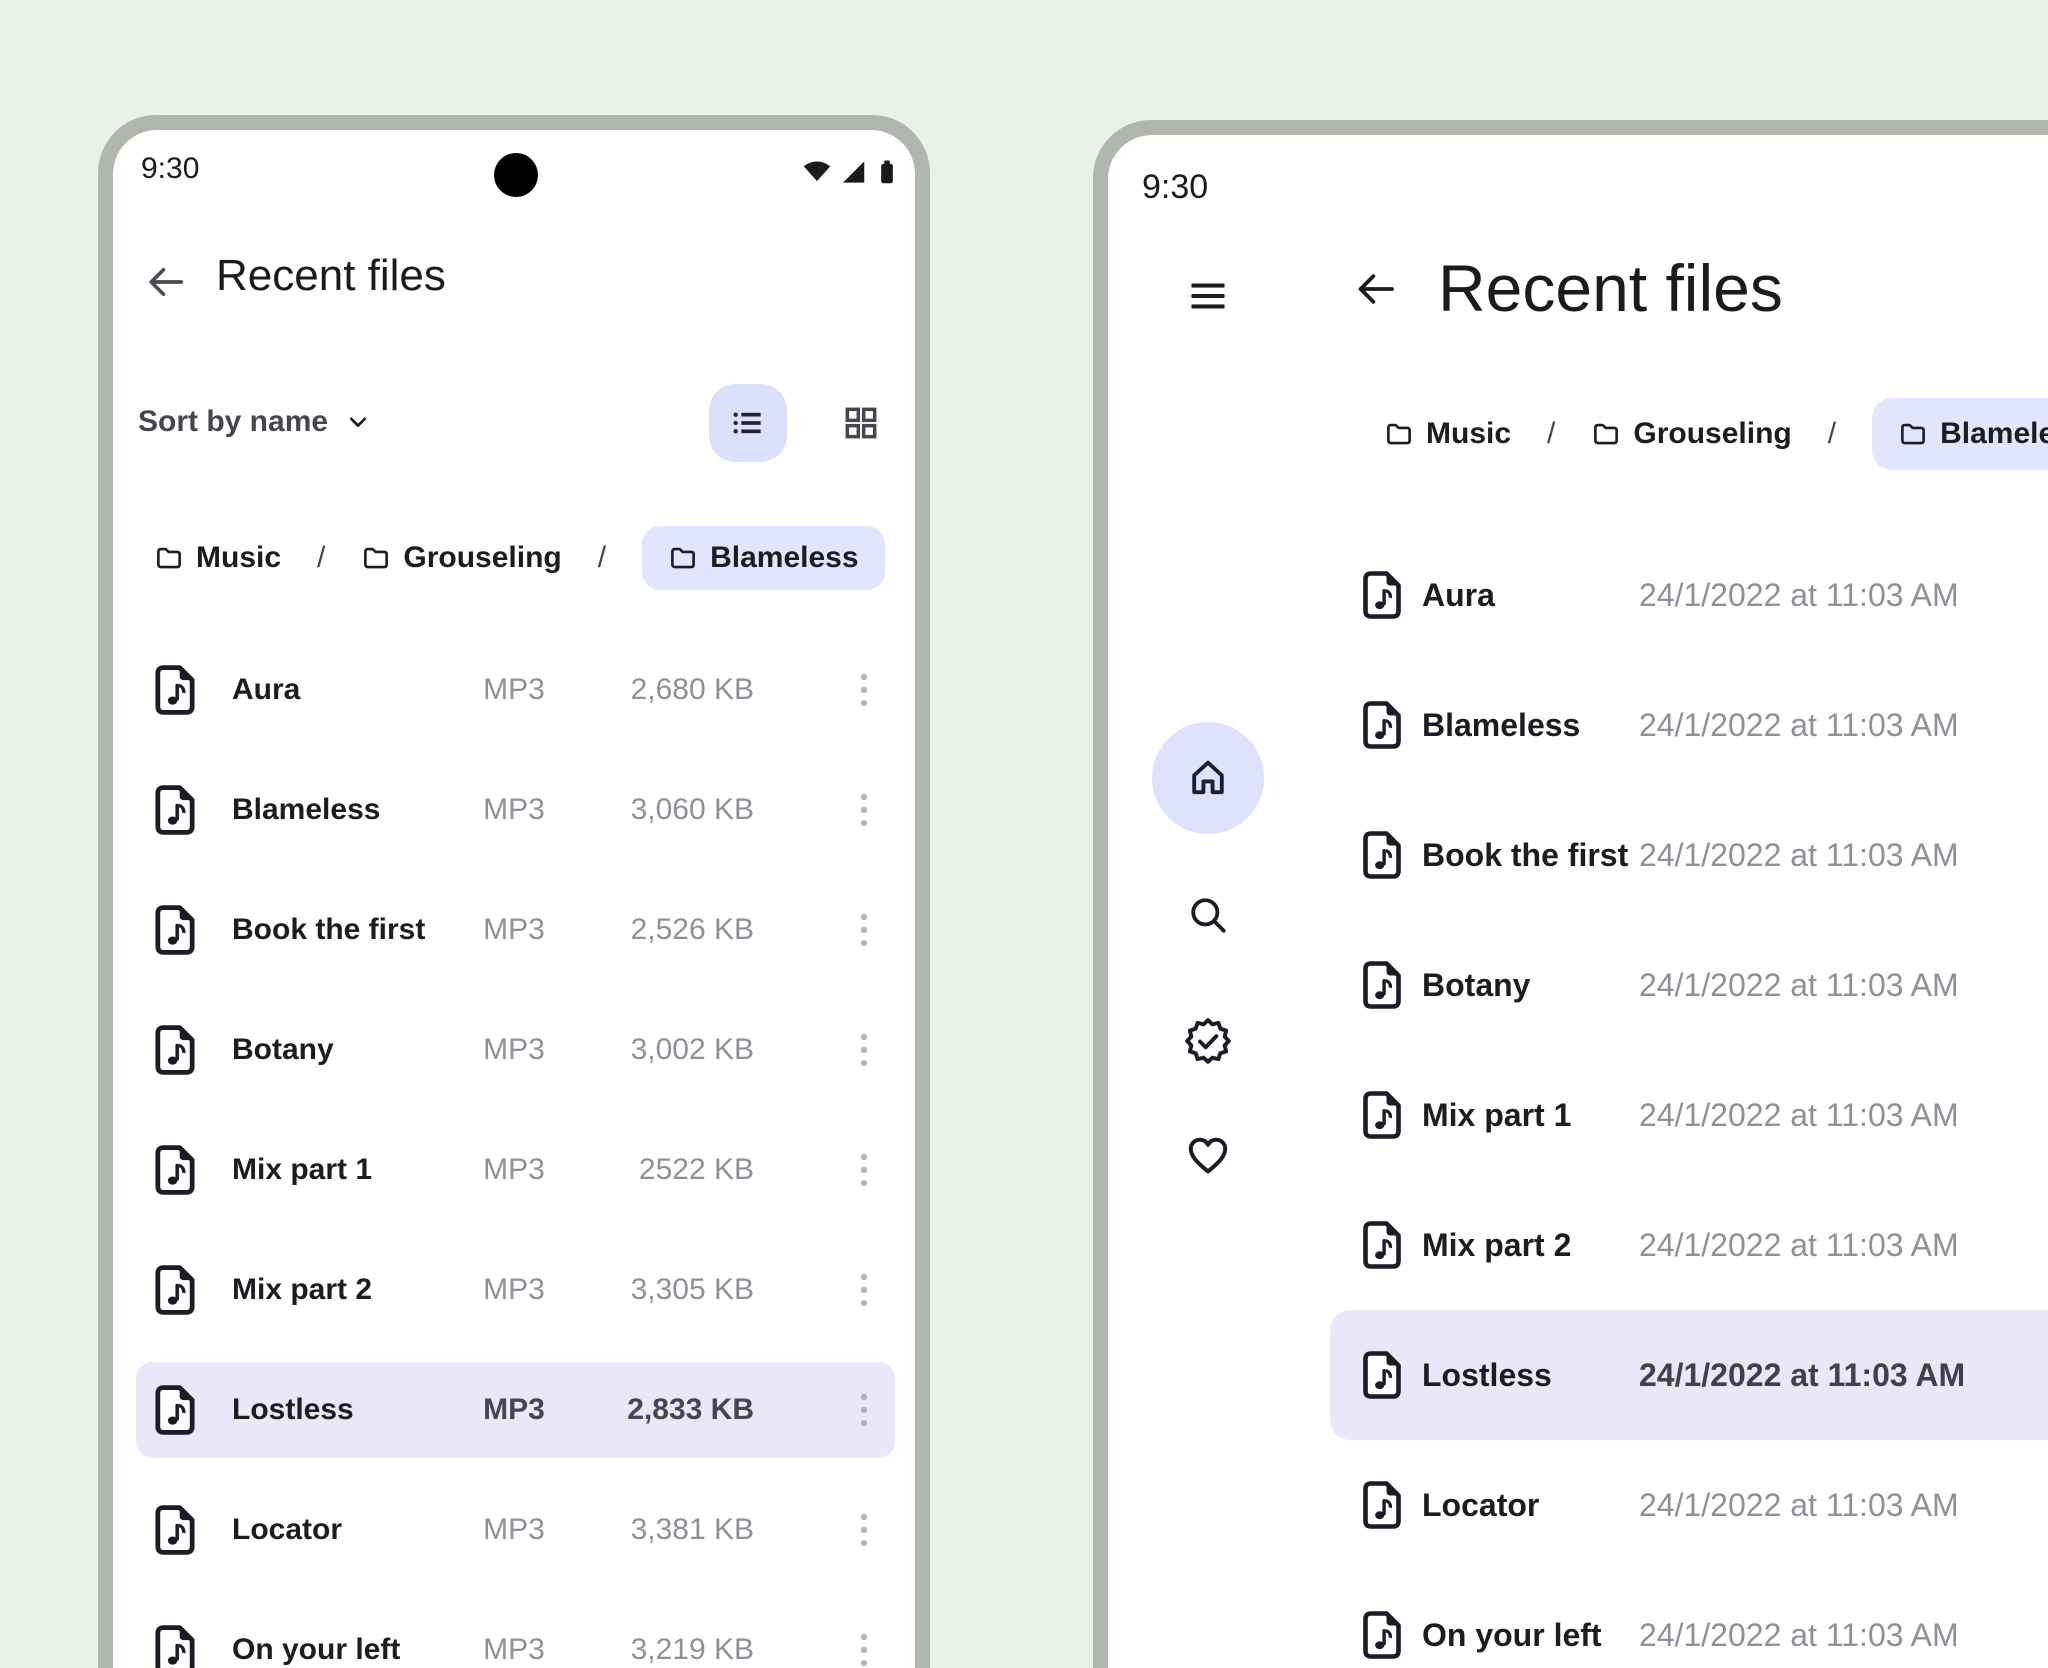 This screenshot has width=2048, height=1668. What do you see at coordinates (817, 172) in the screenshot?
I see `wifi-icon` at bounding box center [817, 172].